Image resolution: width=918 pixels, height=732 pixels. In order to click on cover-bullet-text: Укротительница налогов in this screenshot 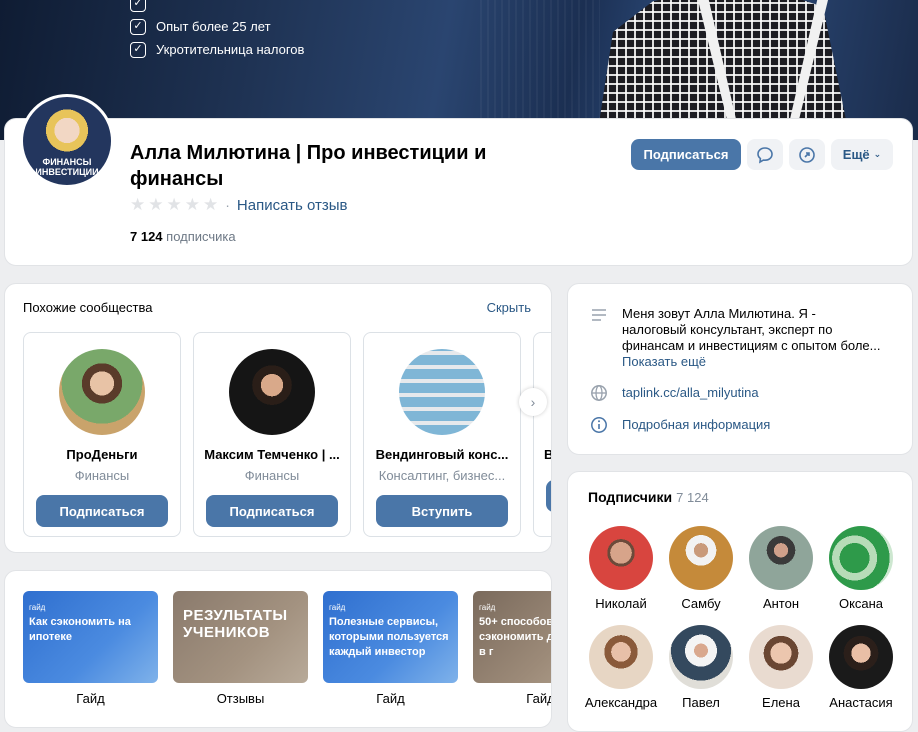, I will do `click(230, 49)`.